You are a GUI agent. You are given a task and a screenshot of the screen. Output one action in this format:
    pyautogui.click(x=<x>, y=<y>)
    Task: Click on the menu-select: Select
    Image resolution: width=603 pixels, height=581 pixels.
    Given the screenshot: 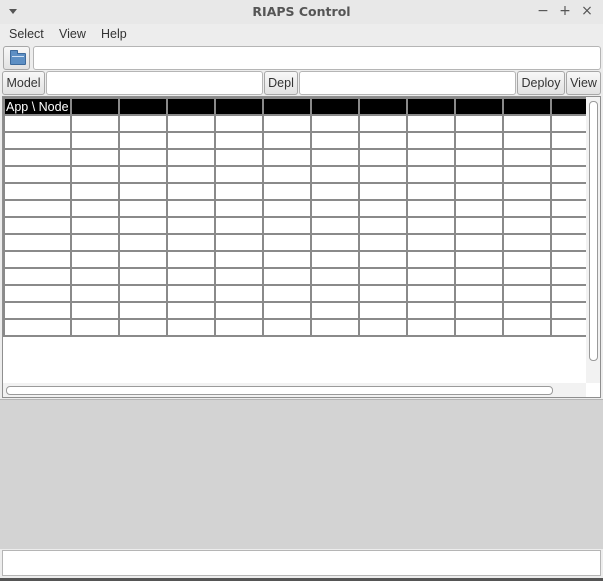 What is the action you would take?
    pyautogui.click(x=26, y=34)
    